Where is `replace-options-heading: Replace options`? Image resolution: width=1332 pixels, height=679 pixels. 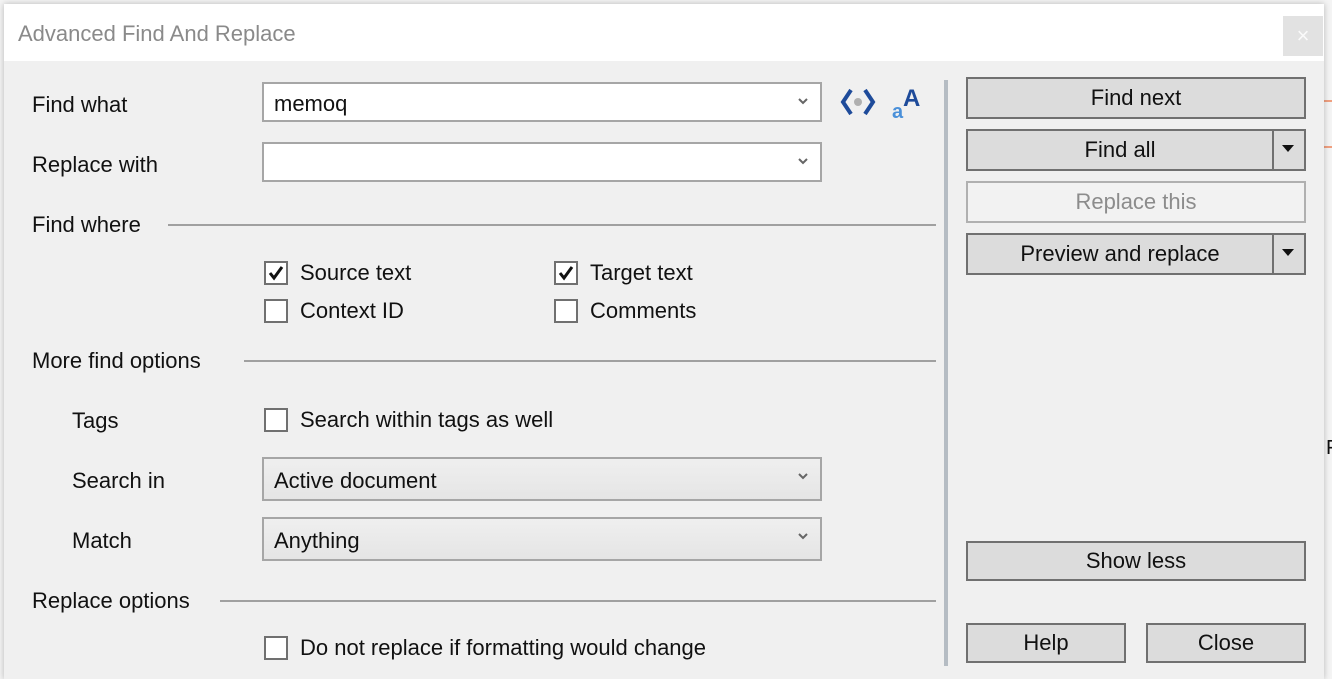
replace-options-heading: Replace options is located at coordinates (111, 600).